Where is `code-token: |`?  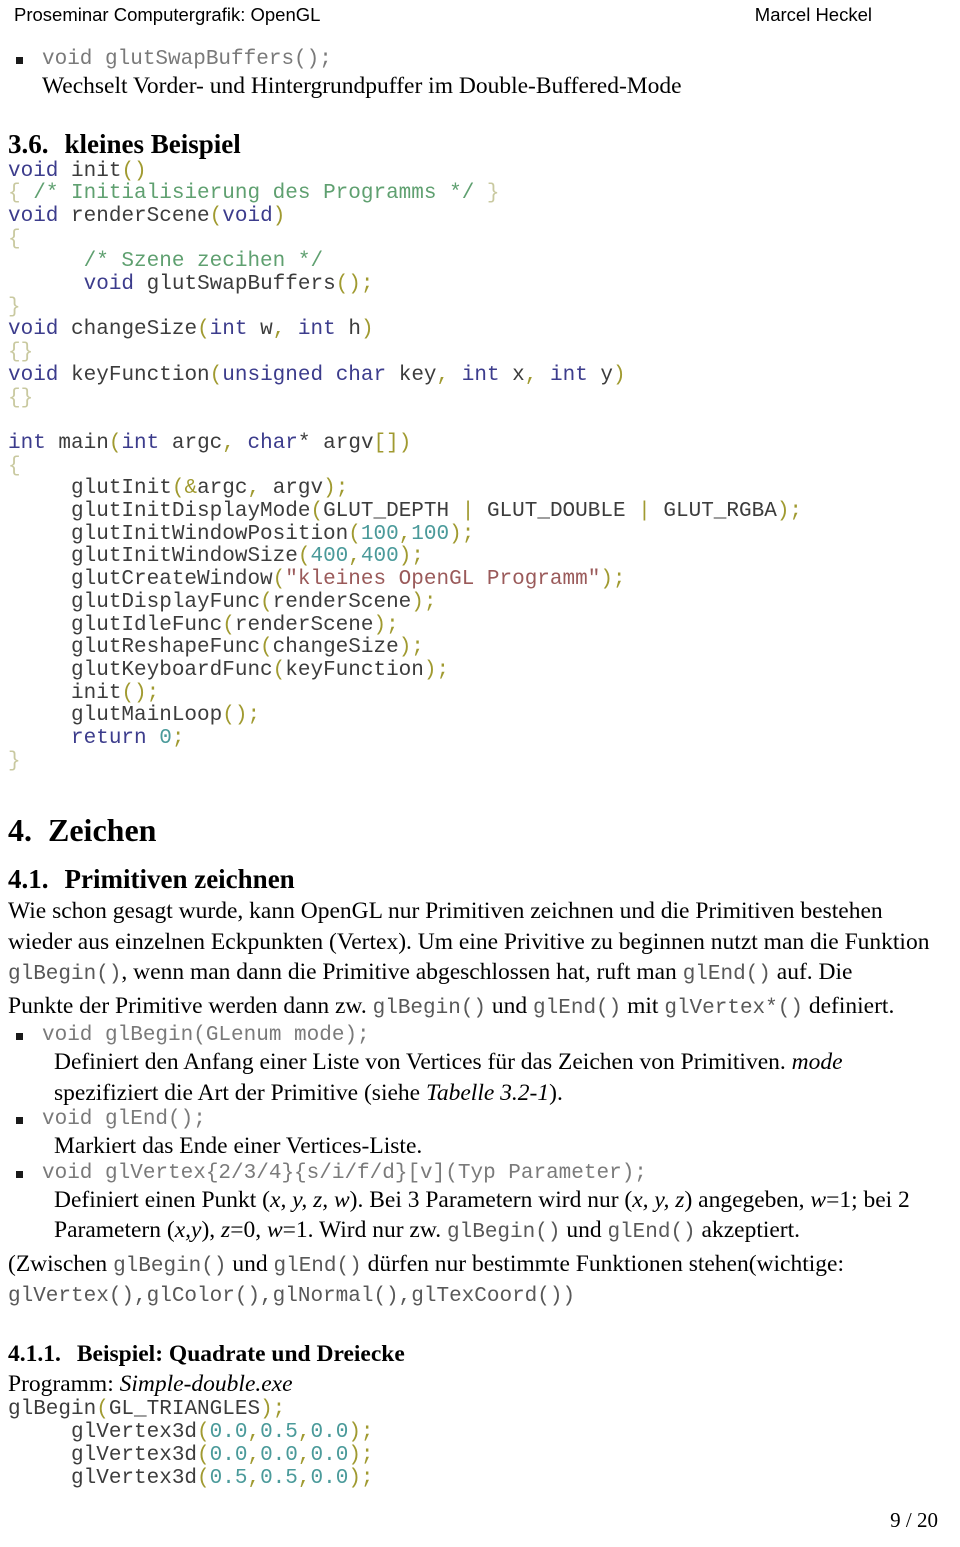
code-token: | is located at coordinates (468, 512).